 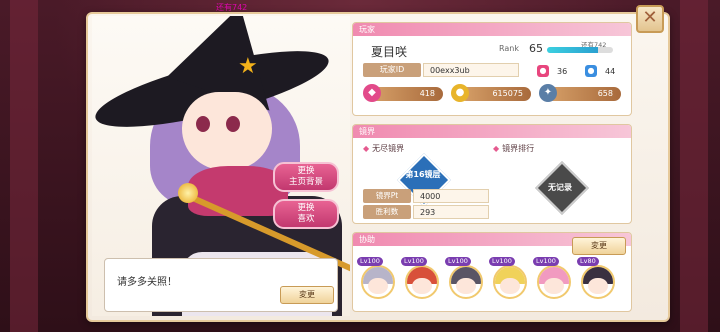 I want to click on change-favorite-line2: 喜欢, so click(x=306, y=219).